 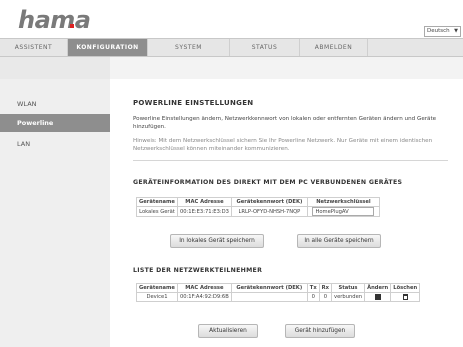 I want to click on tab-konfiguration: KONFIGURATION, so click(x=108, y=47).